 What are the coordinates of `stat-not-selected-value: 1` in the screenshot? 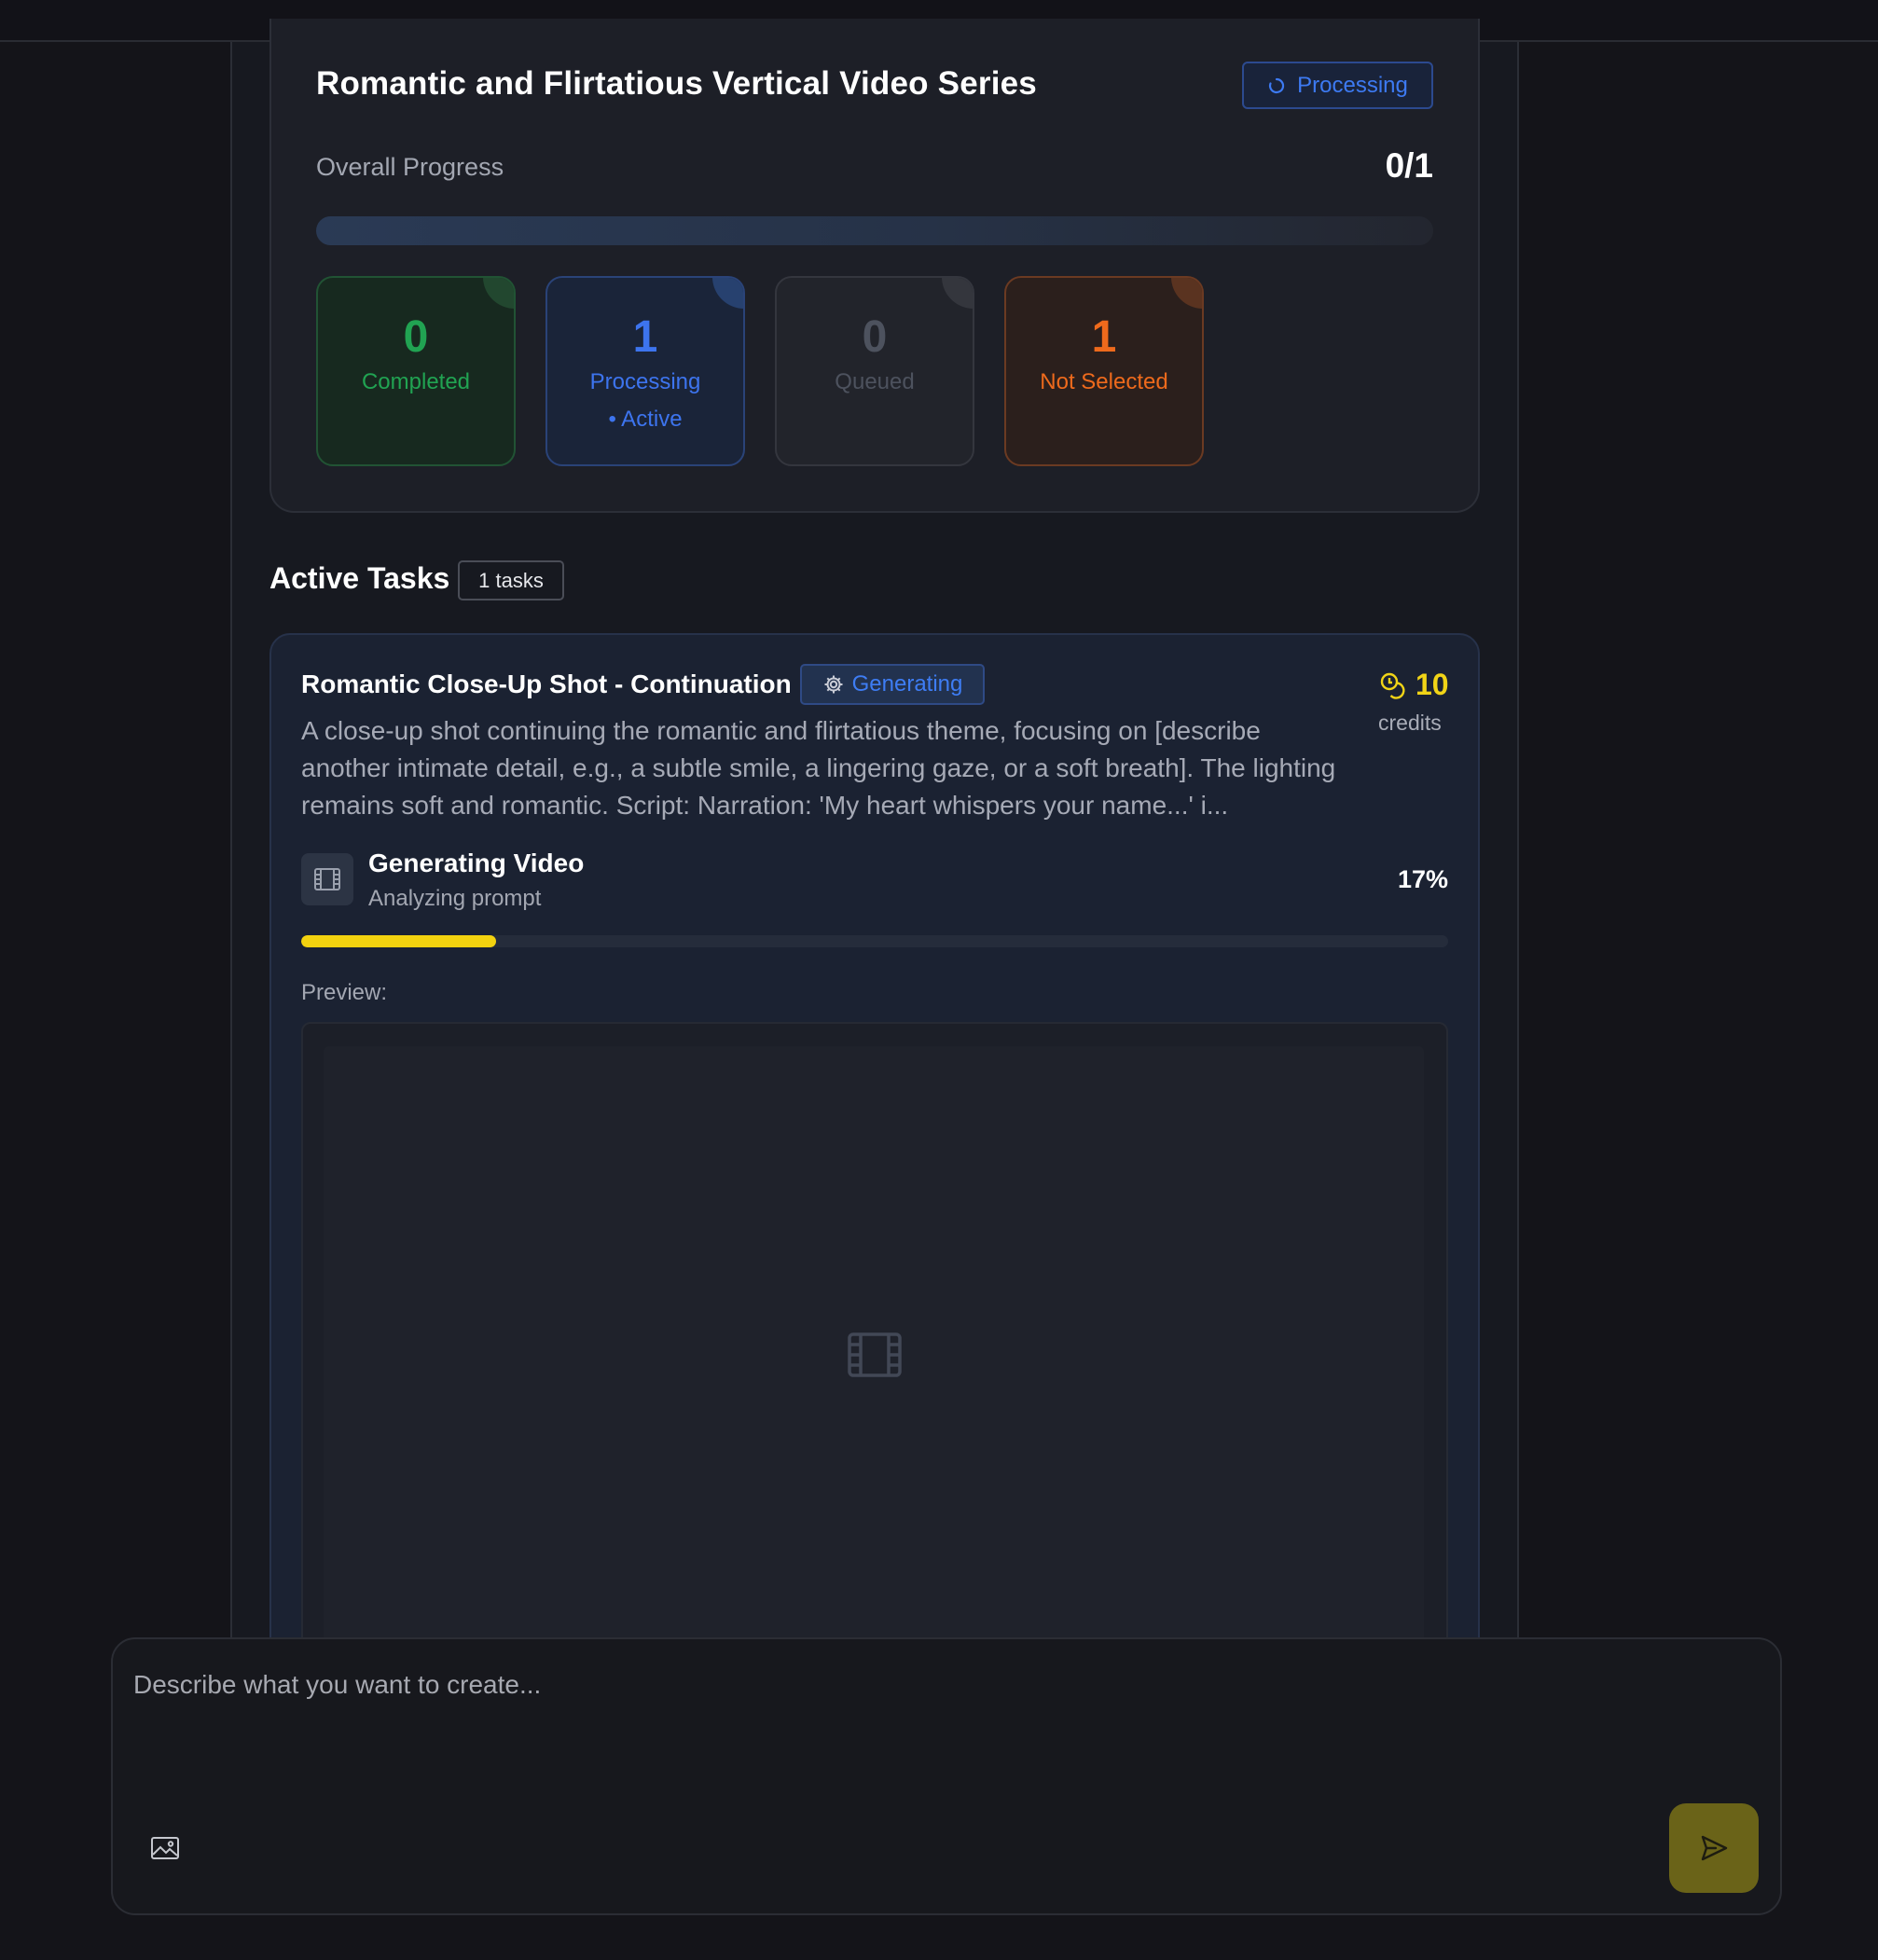 It's located at (1104, 337).